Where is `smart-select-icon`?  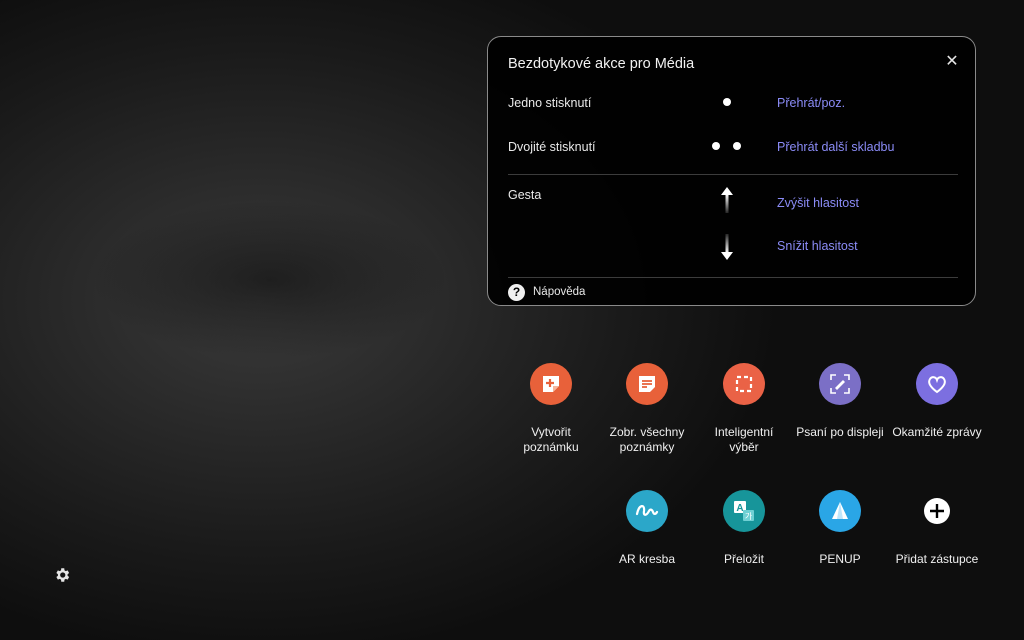 smart-select-icon is located at coordinates (744, 384).